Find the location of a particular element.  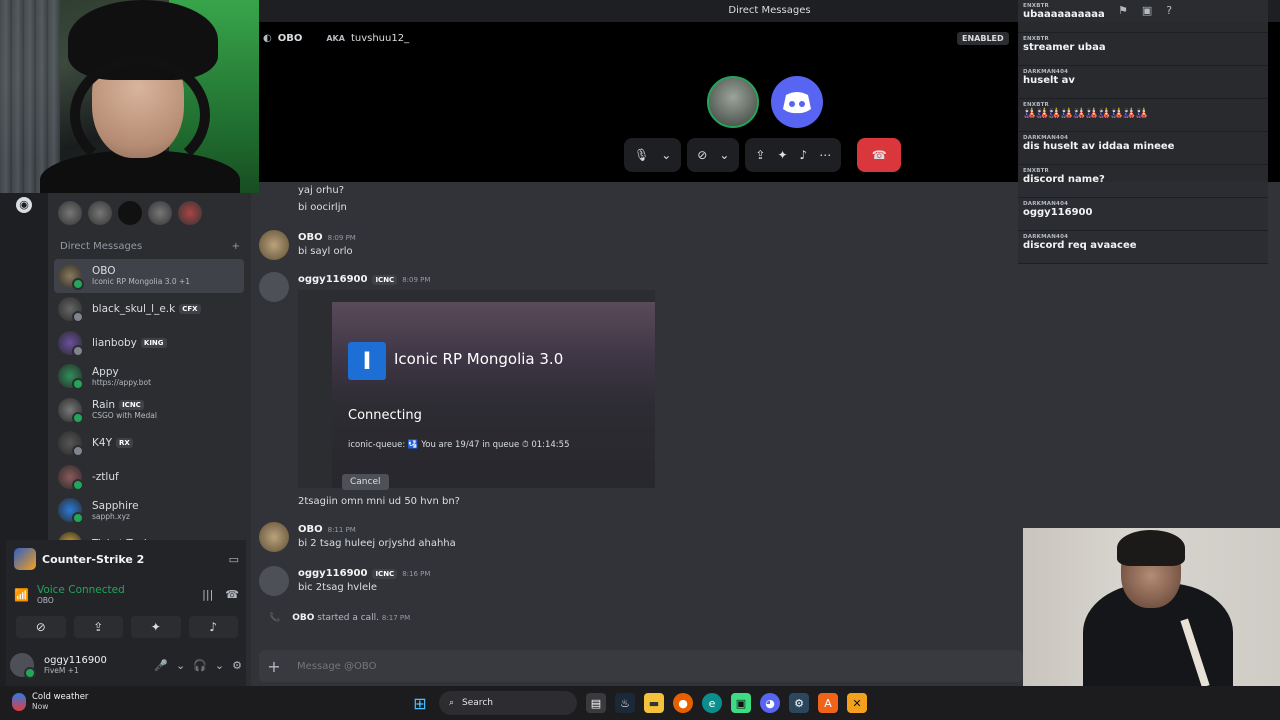

app-a-icon: A is located at coordinates (828, 703).